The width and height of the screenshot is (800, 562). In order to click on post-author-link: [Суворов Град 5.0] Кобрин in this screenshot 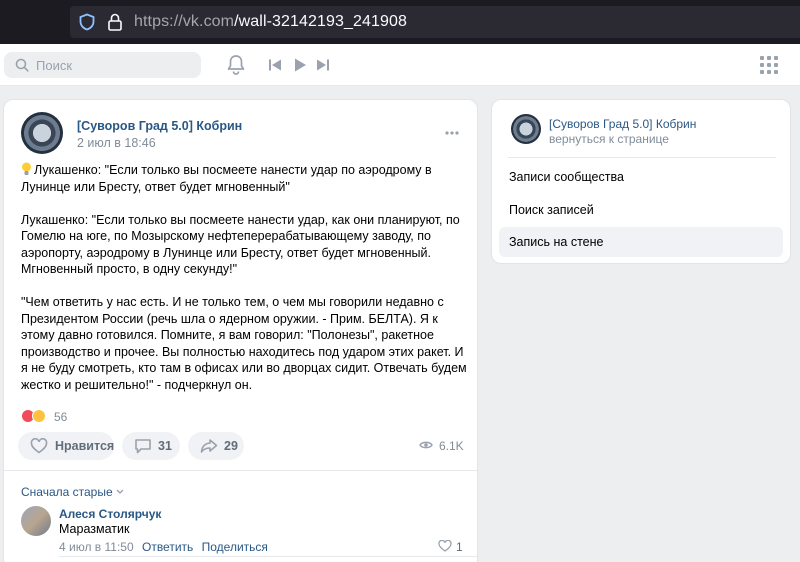, I will do `click(159, 126)`.